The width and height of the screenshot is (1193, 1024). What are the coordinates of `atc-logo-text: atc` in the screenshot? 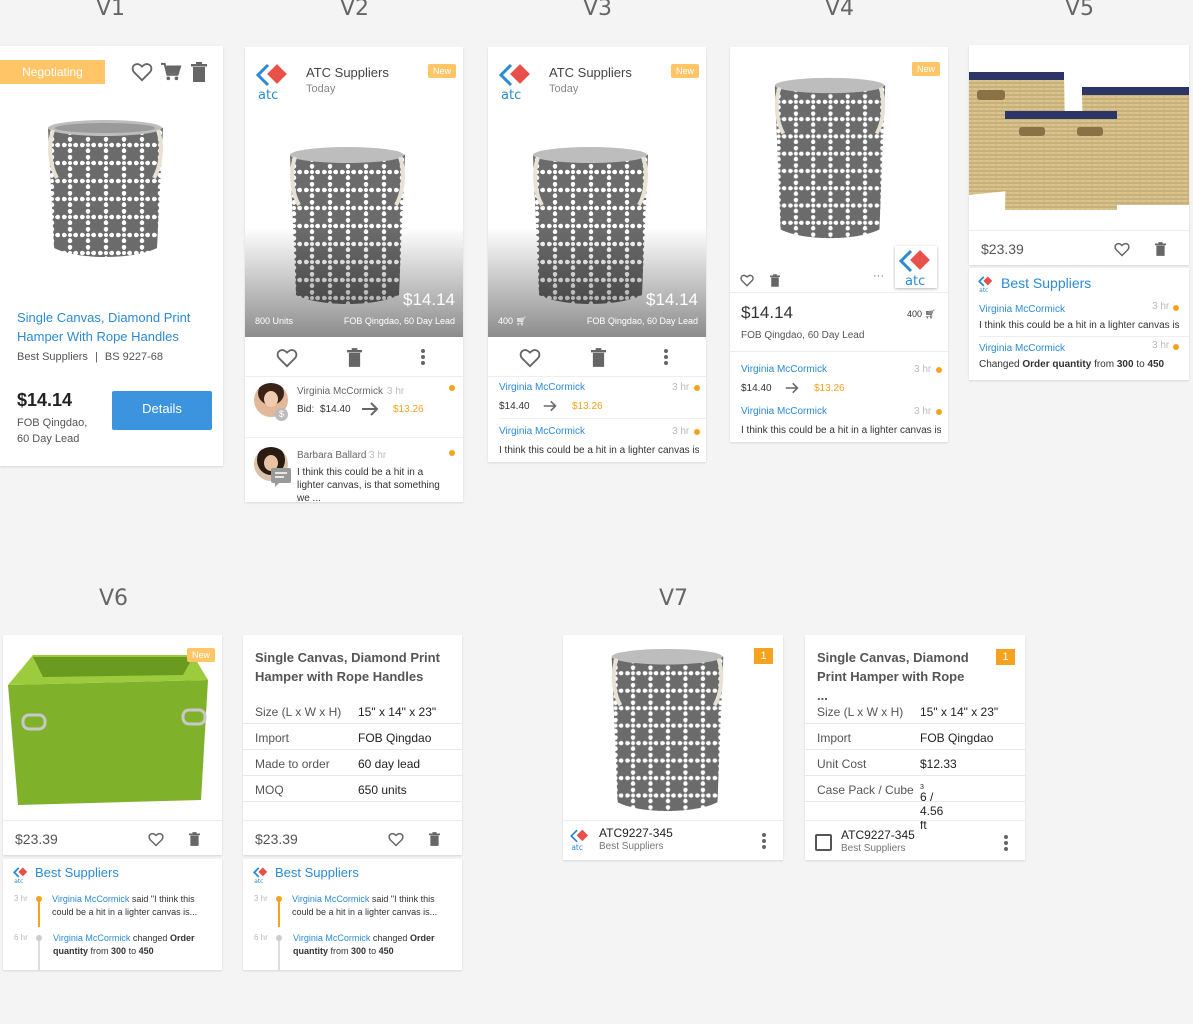 It's located at (915, 280).